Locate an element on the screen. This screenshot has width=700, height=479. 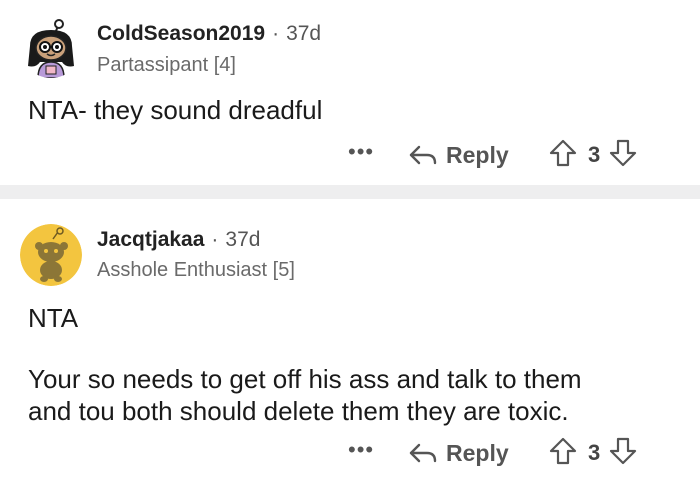
user-flair: Asshole Enthusiast [5] is located at coordinates (196, 270).